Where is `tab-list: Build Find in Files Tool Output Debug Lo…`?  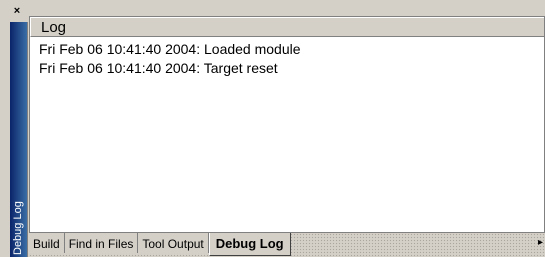 tab-list: Build Find in Files Tool Output Debug Lo… is located at coordinates (160, 245).